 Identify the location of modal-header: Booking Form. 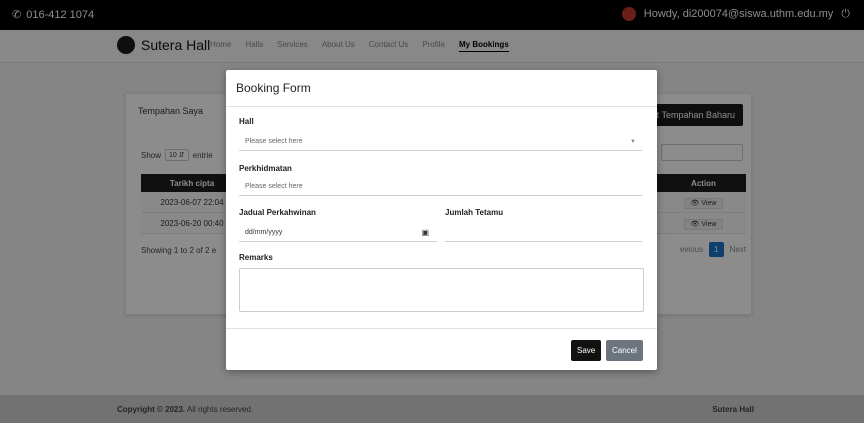
(441, 88).